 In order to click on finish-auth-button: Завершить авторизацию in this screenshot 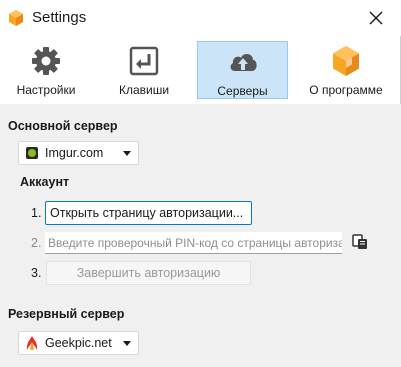, I will do `click(148, 273)`.